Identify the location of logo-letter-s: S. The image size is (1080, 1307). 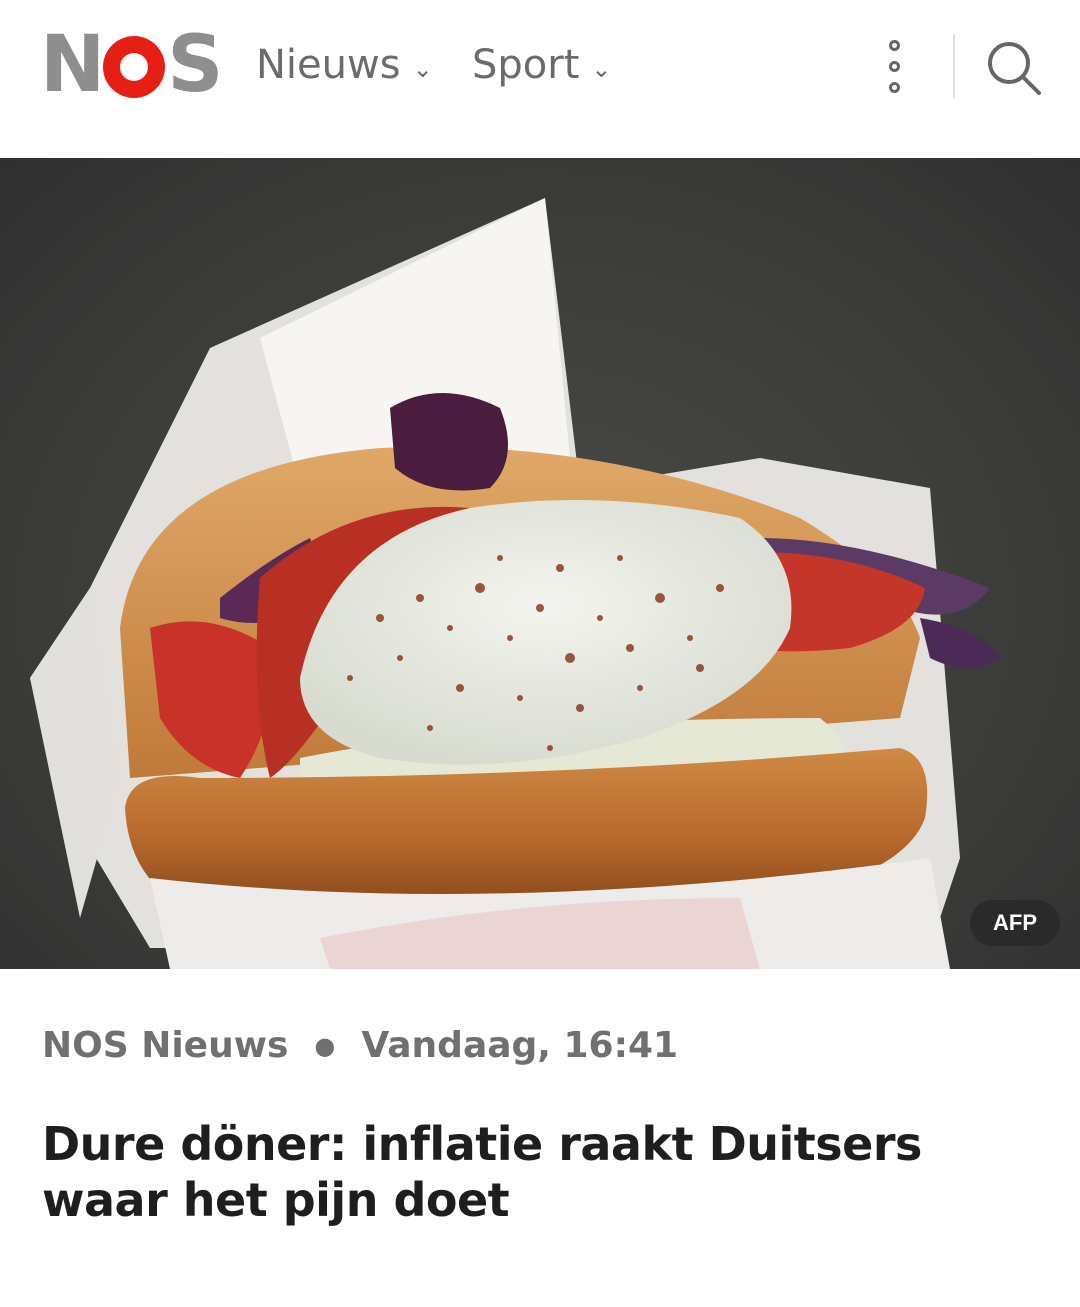
(195, 65).